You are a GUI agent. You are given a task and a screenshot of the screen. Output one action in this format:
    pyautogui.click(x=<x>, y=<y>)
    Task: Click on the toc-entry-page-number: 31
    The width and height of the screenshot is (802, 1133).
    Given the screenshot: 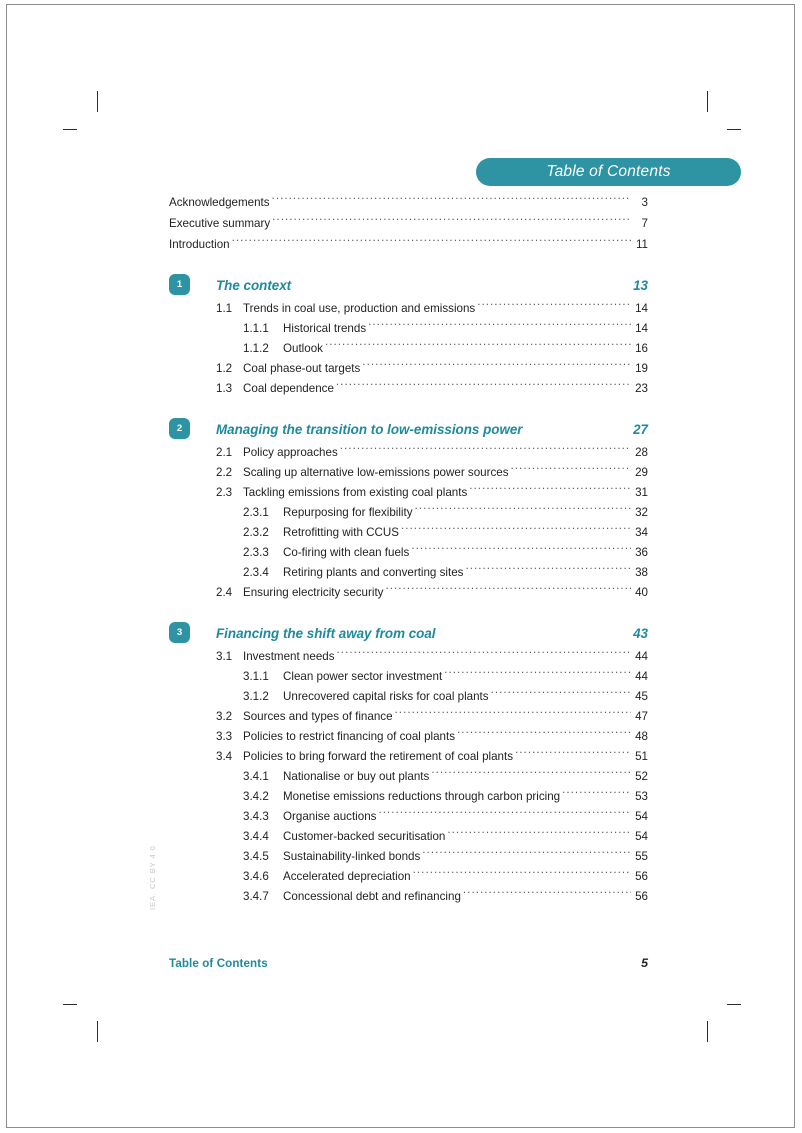 What is the action you would take?
    pyautogui.click(x=641, y=492)
    